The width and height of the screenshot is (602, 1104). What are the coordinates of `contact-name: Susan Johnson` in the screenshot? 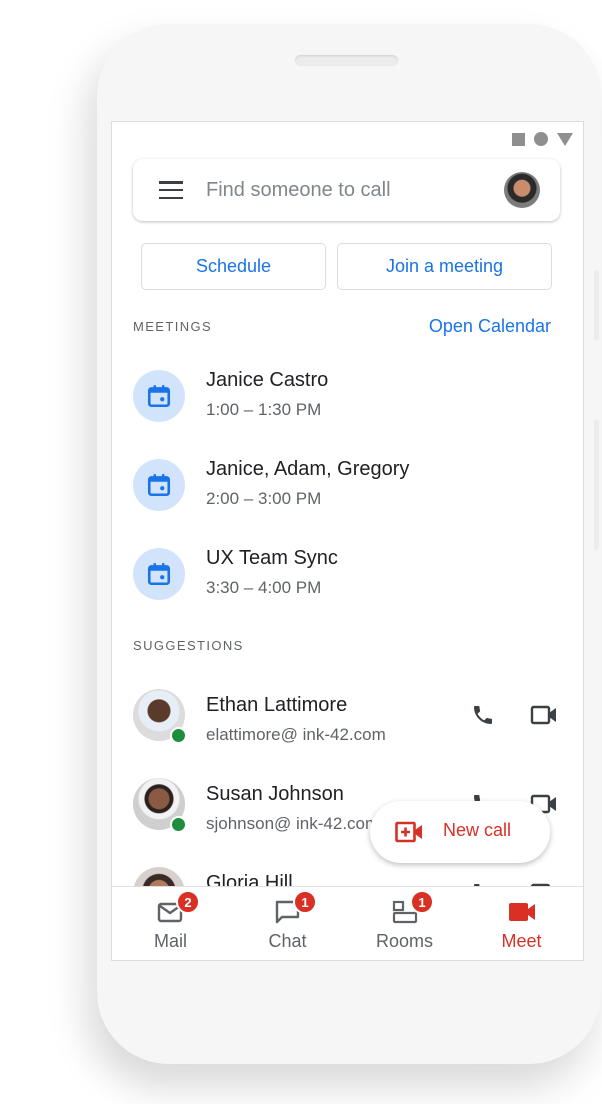 It's located at (275, 794).